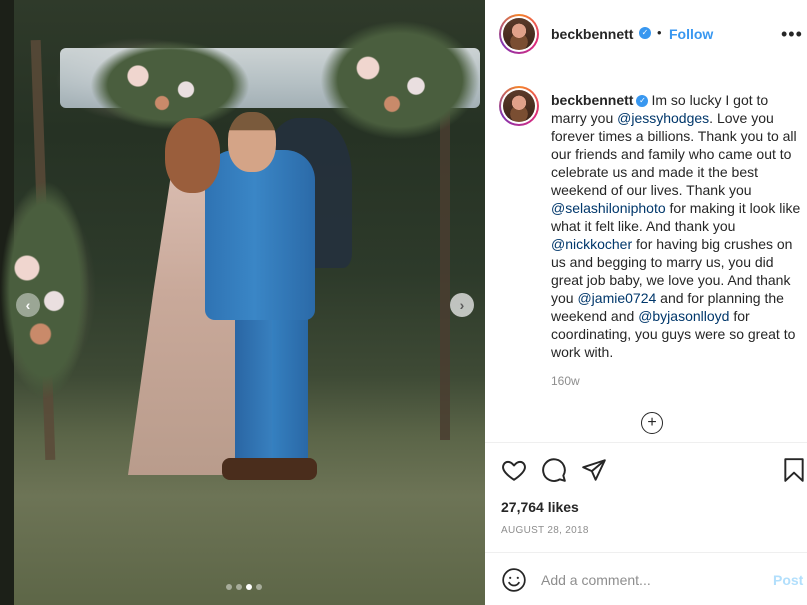 This screenshot has width=807, height=605. What do you see at coordinates (260, 235) in the screenshot?
I see `photo-groom` at bounding box center [260, 235].